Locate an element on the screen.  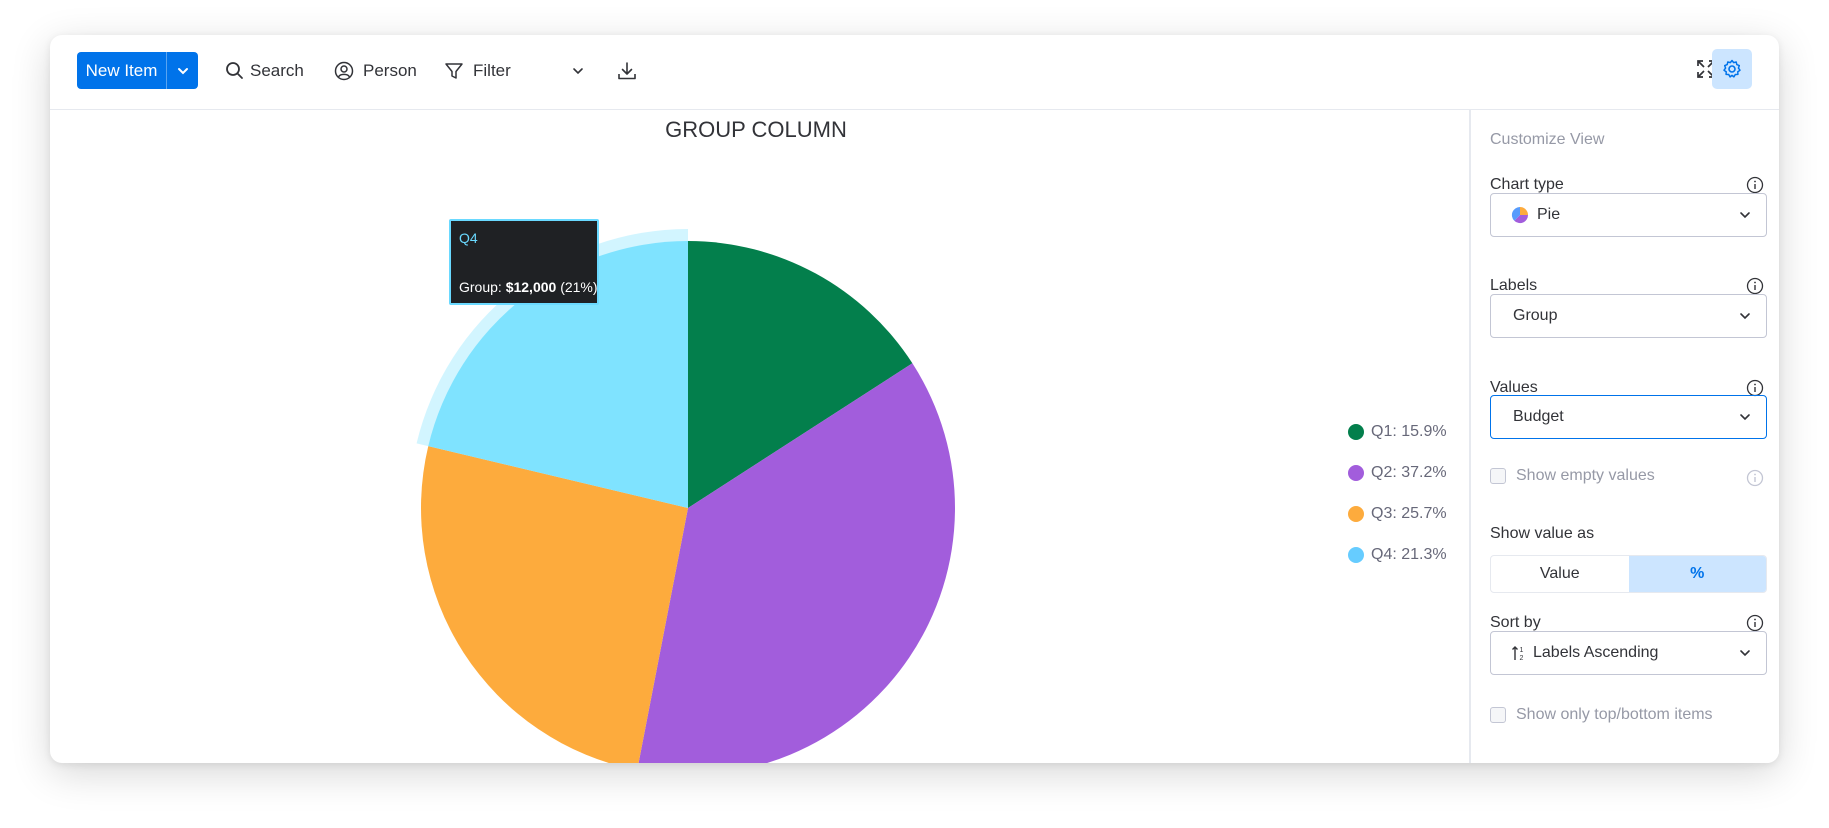
show-empty-values-row: Show empty values is located at coordinates (1572, 476).